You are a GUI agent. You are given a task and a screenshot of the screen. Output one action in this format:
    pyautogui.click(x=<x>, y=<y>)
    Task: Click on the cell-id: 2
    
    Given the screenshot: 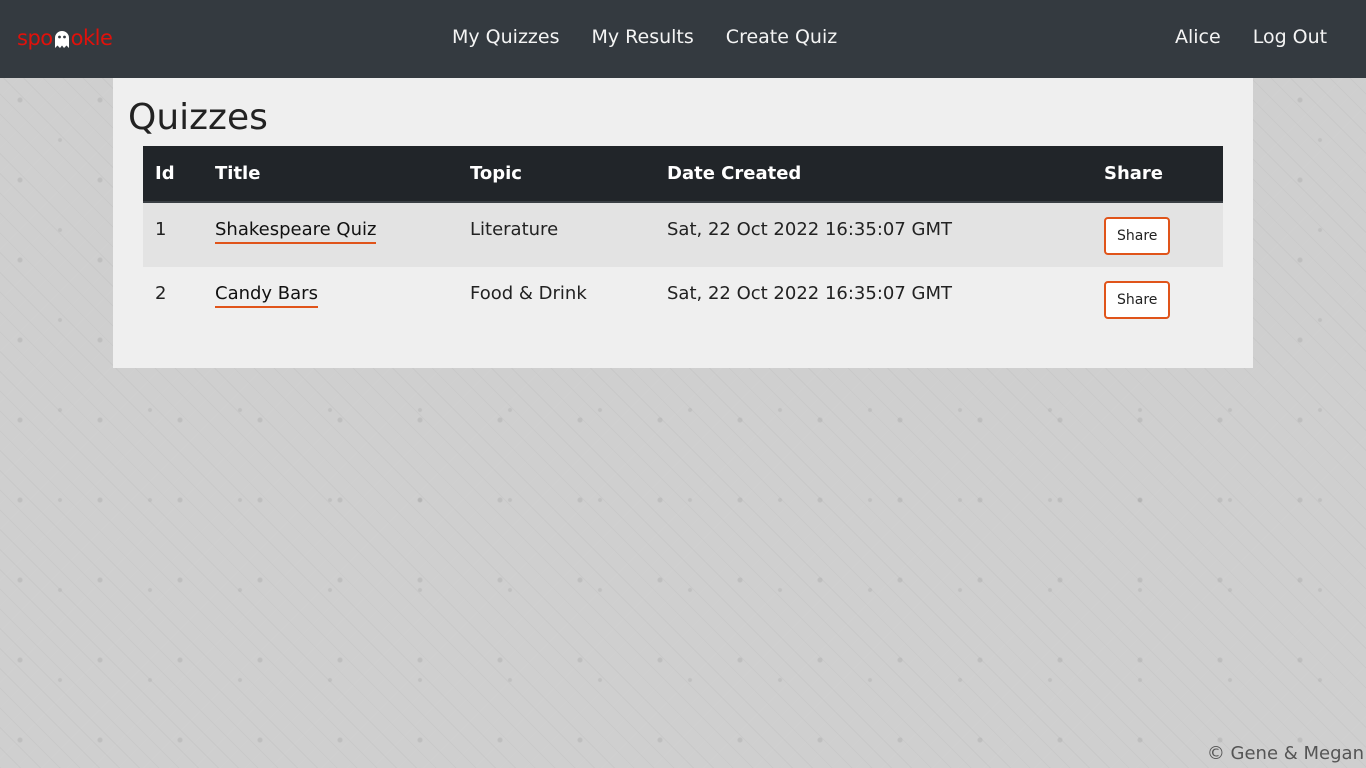 What is the action you would take?
    pyautogui.click(x=161, y=293)
    